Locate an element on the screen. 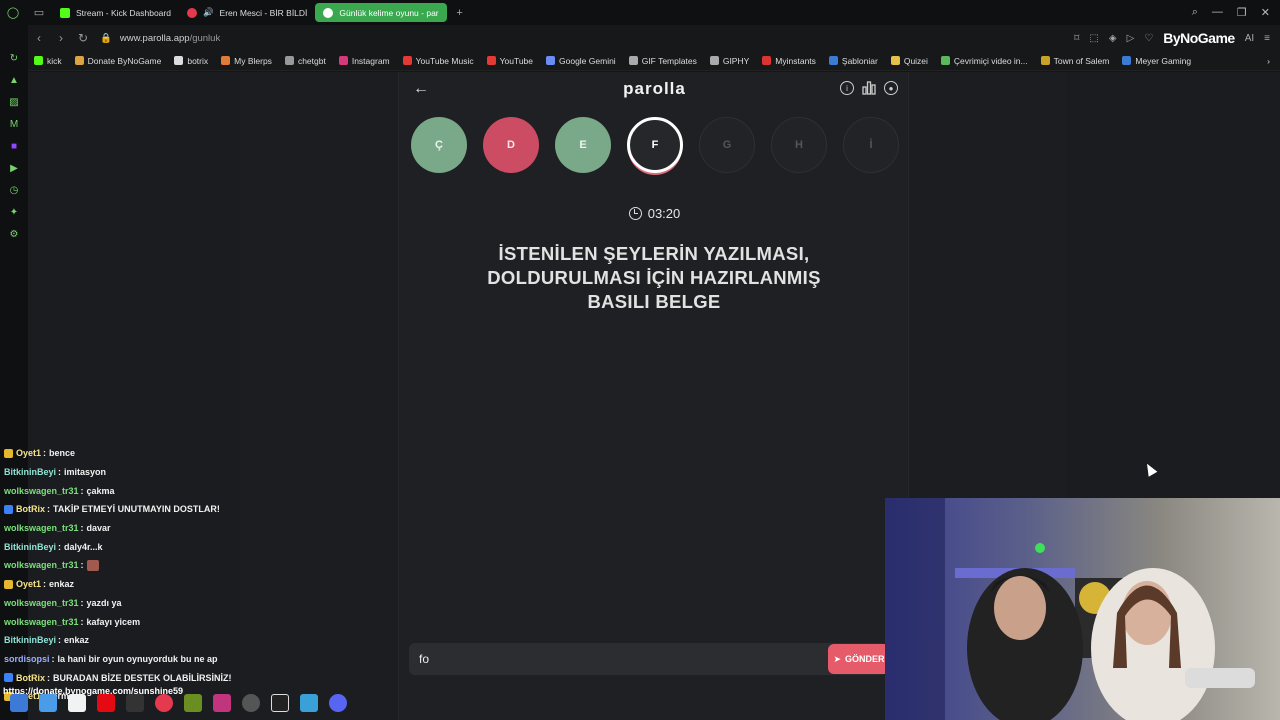 The height and width of the screenshot is (720, 1280). bookmark-item: Donate ByNoGame is located at coordinates (117, 61).